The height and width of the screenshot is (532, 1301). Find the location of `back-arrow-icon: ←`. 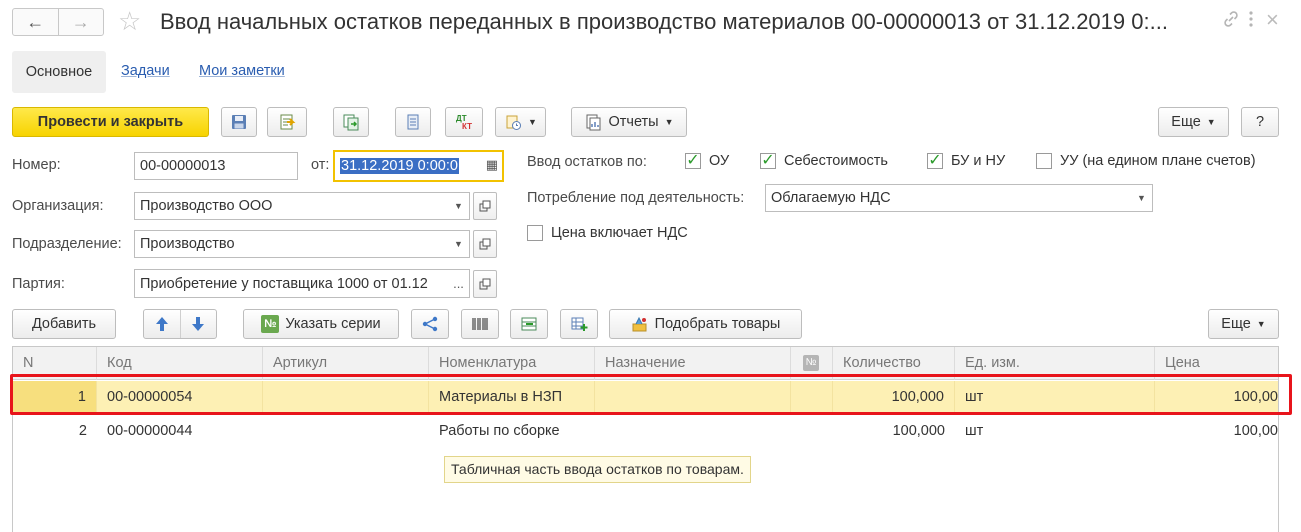

back-arrow-icon: ← is located at coordinates (35, 22).